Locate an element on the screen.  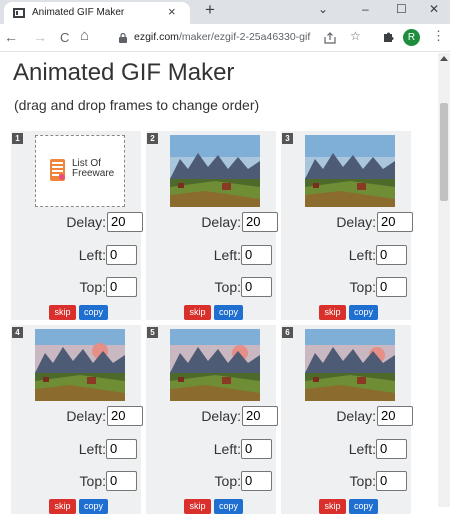
profile-avatar: R is located at coordinates (411, 37).